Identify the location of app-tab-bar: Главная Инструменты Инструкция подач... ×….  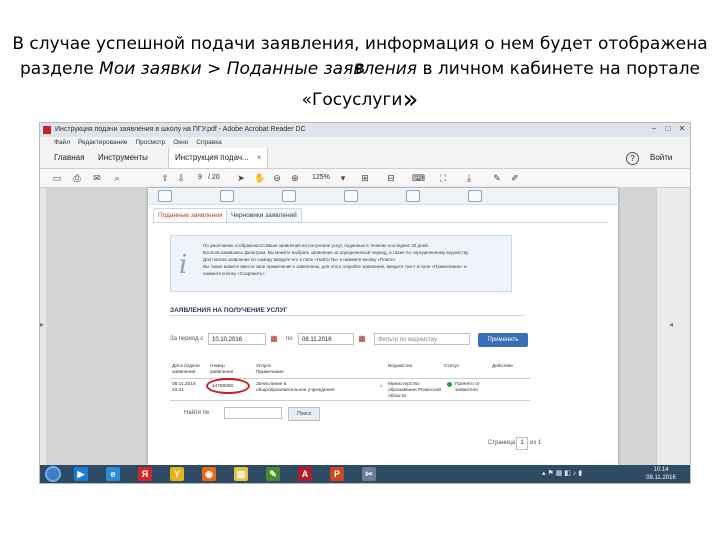
(365, 158).